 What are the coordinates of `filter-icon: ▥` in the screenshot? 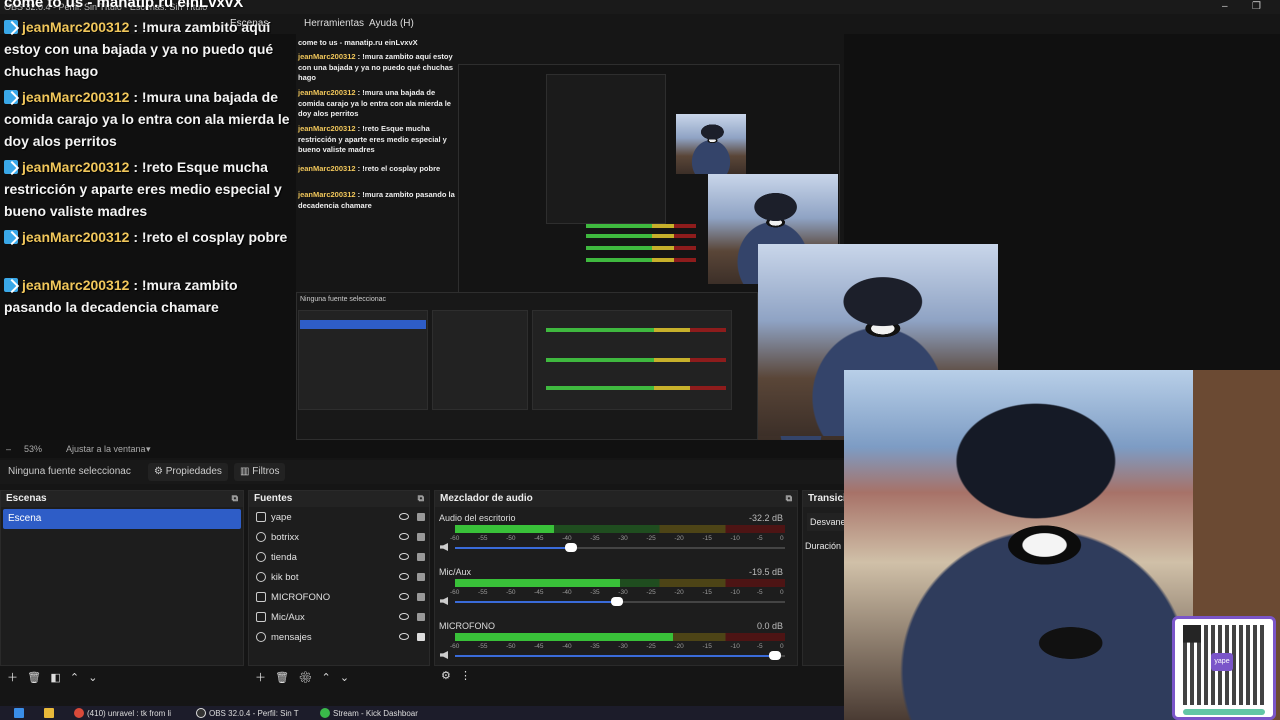 It's located at (246, 471).